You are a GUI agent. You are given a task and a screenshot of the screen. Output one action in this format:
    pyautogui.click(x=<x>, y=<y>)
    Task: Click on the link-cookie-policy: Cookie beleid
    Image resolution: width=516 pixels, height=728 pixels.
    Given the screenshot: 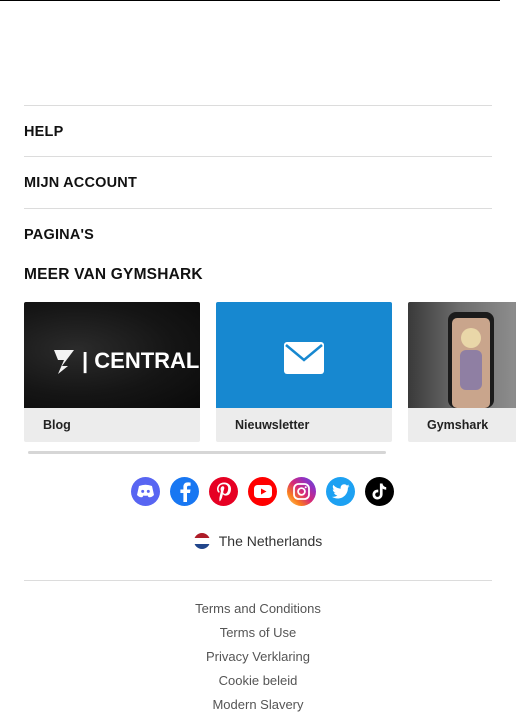 What is the action you would take?
    pyautogui.click(x=258, y=684)
    